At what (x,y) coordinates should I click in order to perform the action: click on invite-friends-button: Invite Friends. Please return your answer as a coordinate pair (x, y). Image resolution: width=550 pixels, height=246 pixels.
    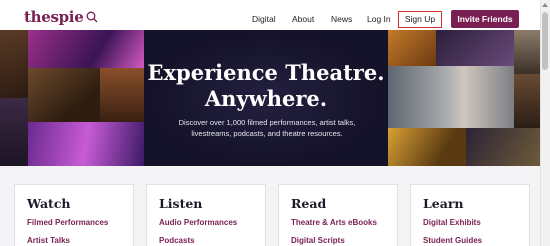
    Looking at the image, I should click on (485, 19).